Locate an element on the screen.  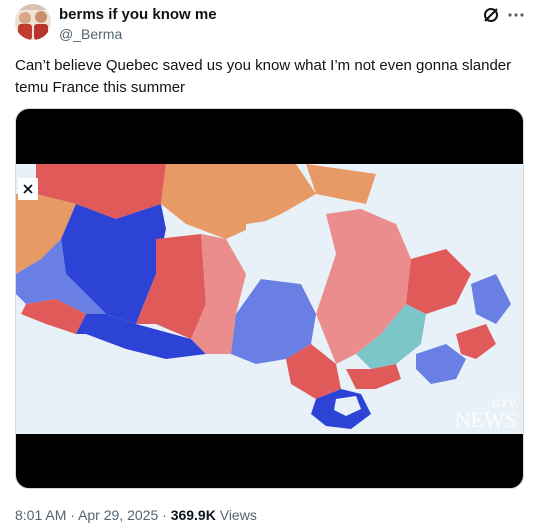
views-label: Views is located at coordinates (238, 515).